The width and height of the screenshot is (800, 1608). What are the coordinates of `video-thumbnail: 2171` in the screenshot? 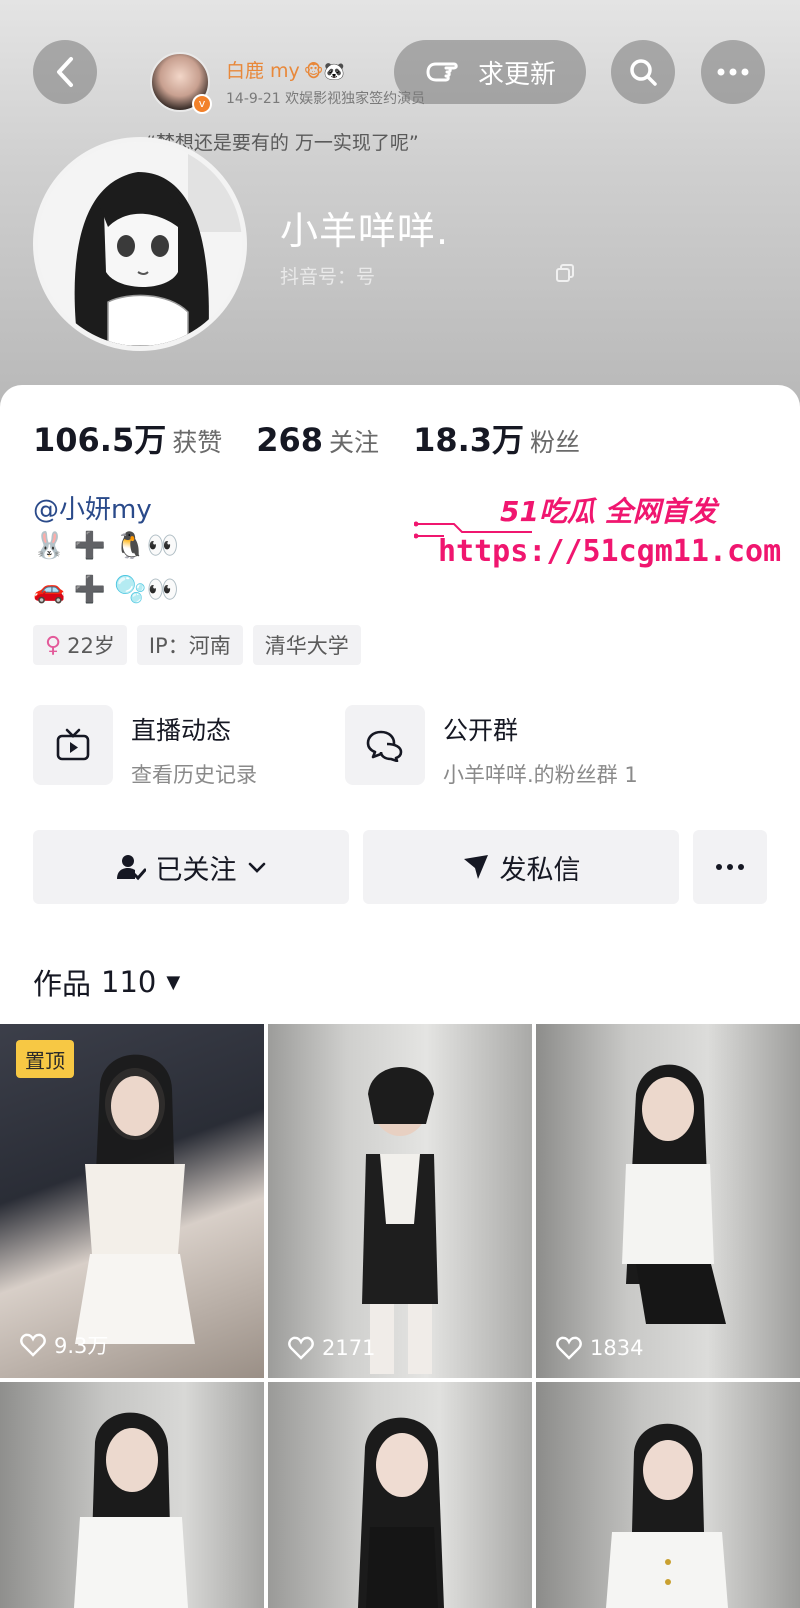 It's located at (400, 1201).